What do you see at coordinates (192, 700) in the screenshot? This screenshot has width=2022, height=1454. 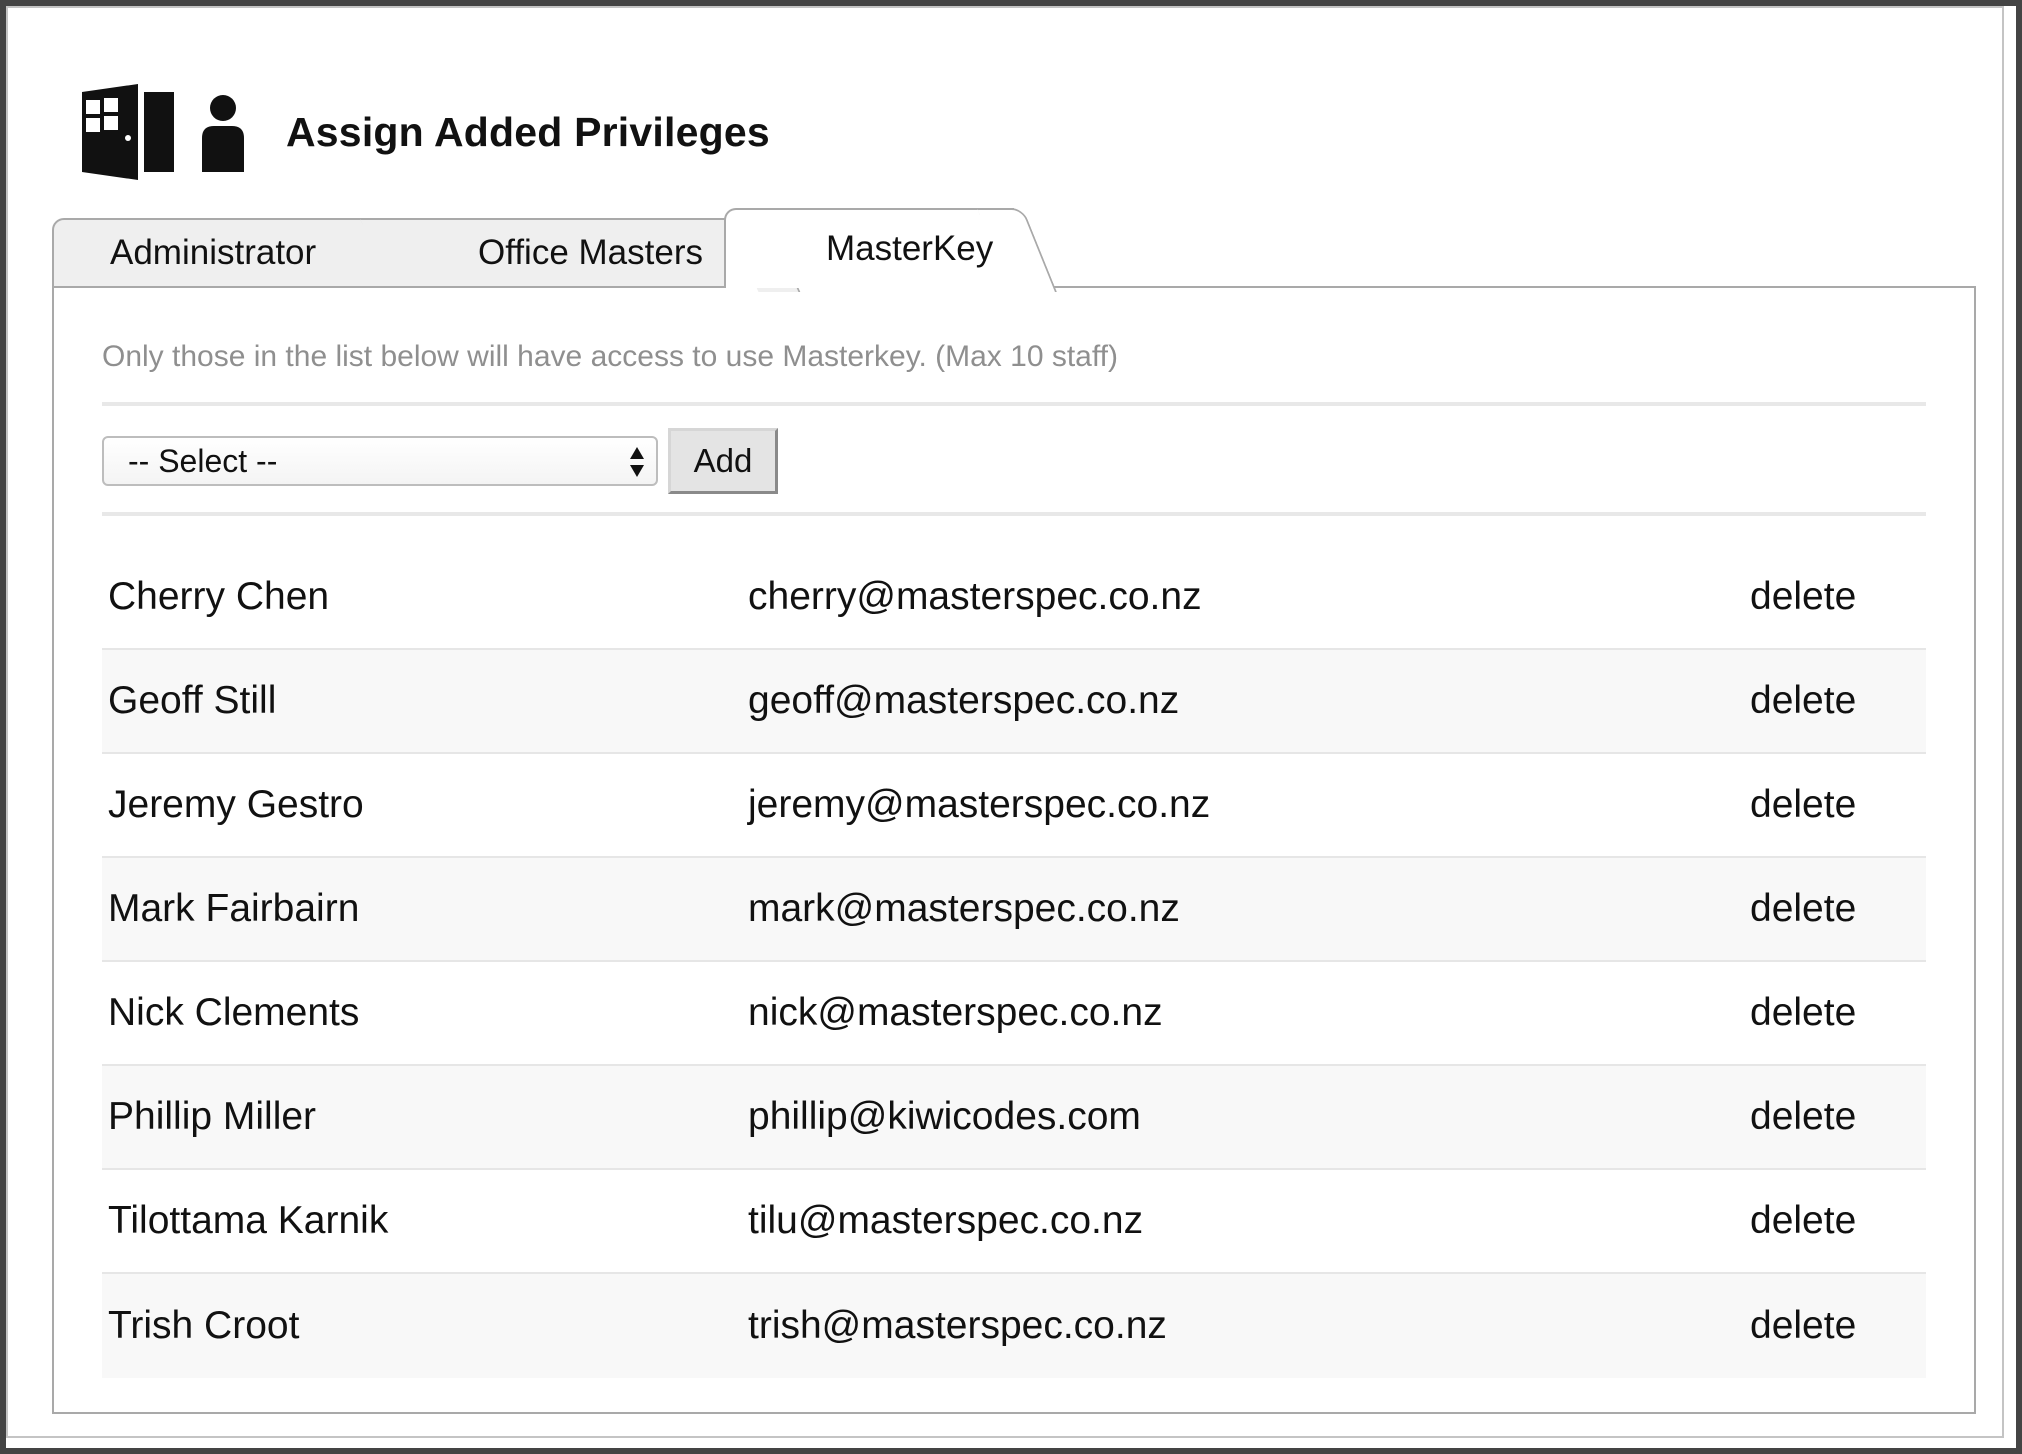 I see `staff-name: Geoff Still` at bounding box center [192, 700].